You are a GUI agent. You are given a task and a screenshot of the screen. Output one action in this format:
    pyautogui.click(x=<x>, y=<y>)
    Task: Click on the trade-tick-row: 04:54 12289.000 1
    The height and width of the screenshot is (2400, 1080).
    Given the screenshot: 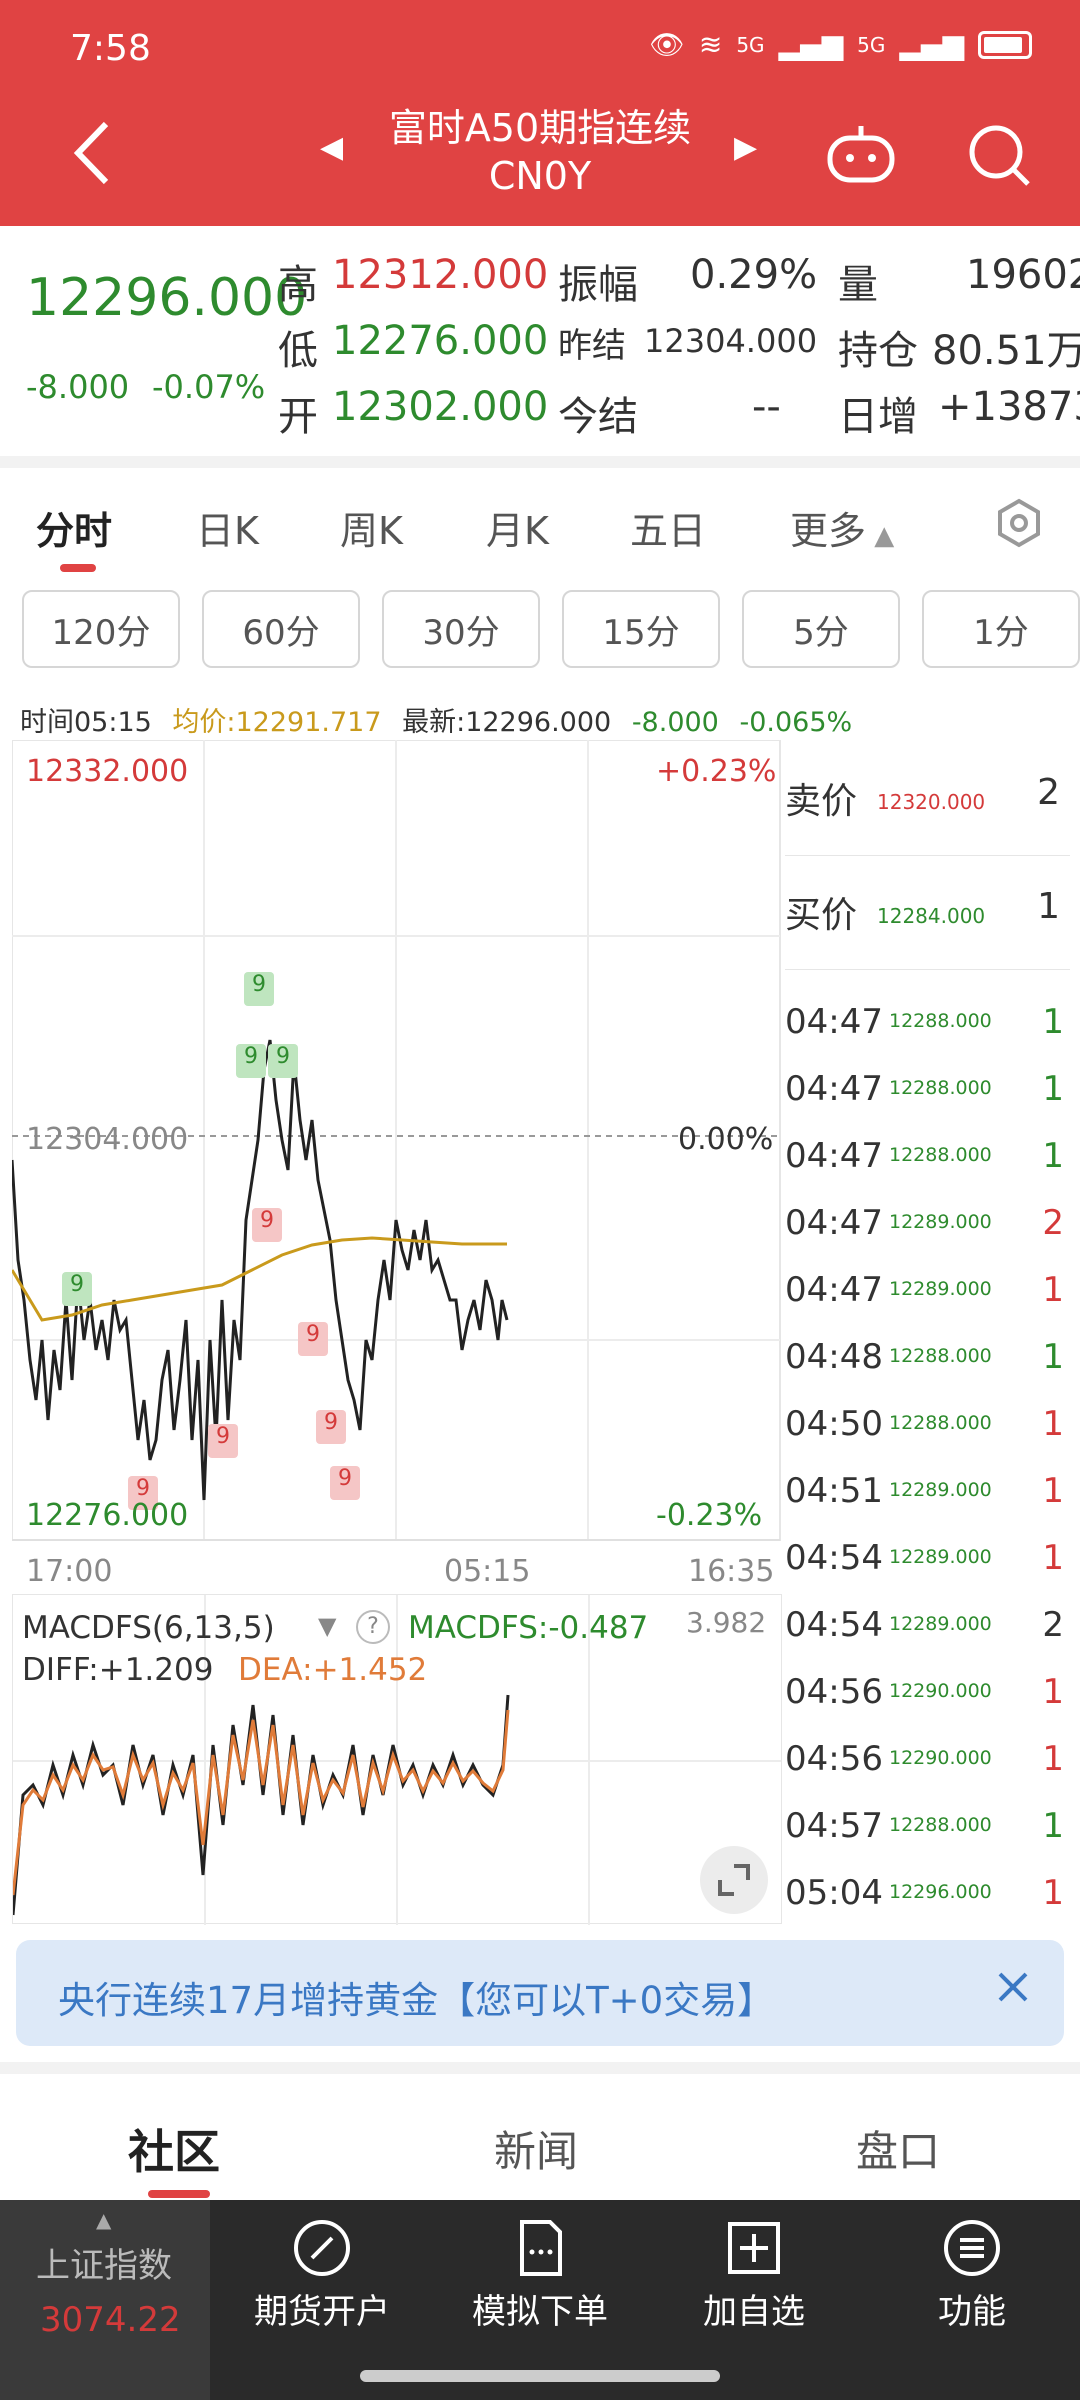 What is the action you would take?
    pyautogui.click(x=927, y=1555)
    